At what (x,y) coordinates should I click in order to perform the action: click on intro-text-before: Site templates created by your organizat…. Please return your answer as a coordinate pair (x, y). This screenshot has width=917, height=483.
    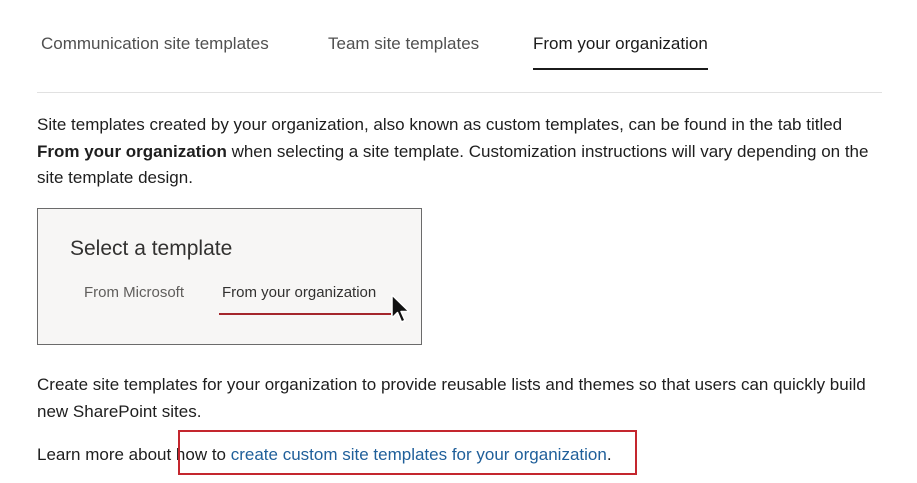
    Looking at the image, I should click on (440, 124).